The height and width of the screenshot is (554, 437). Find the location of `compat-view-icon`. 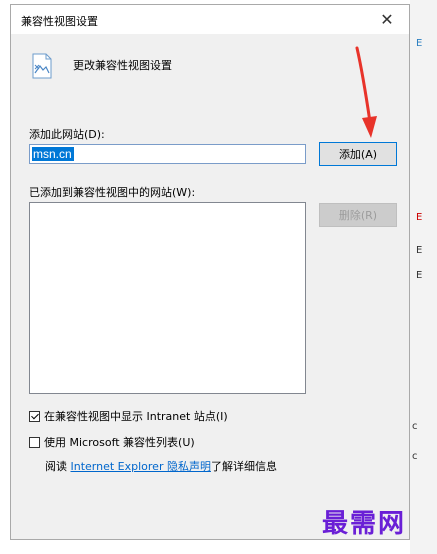

compat-view-icon is located at coordinates (42, 66).